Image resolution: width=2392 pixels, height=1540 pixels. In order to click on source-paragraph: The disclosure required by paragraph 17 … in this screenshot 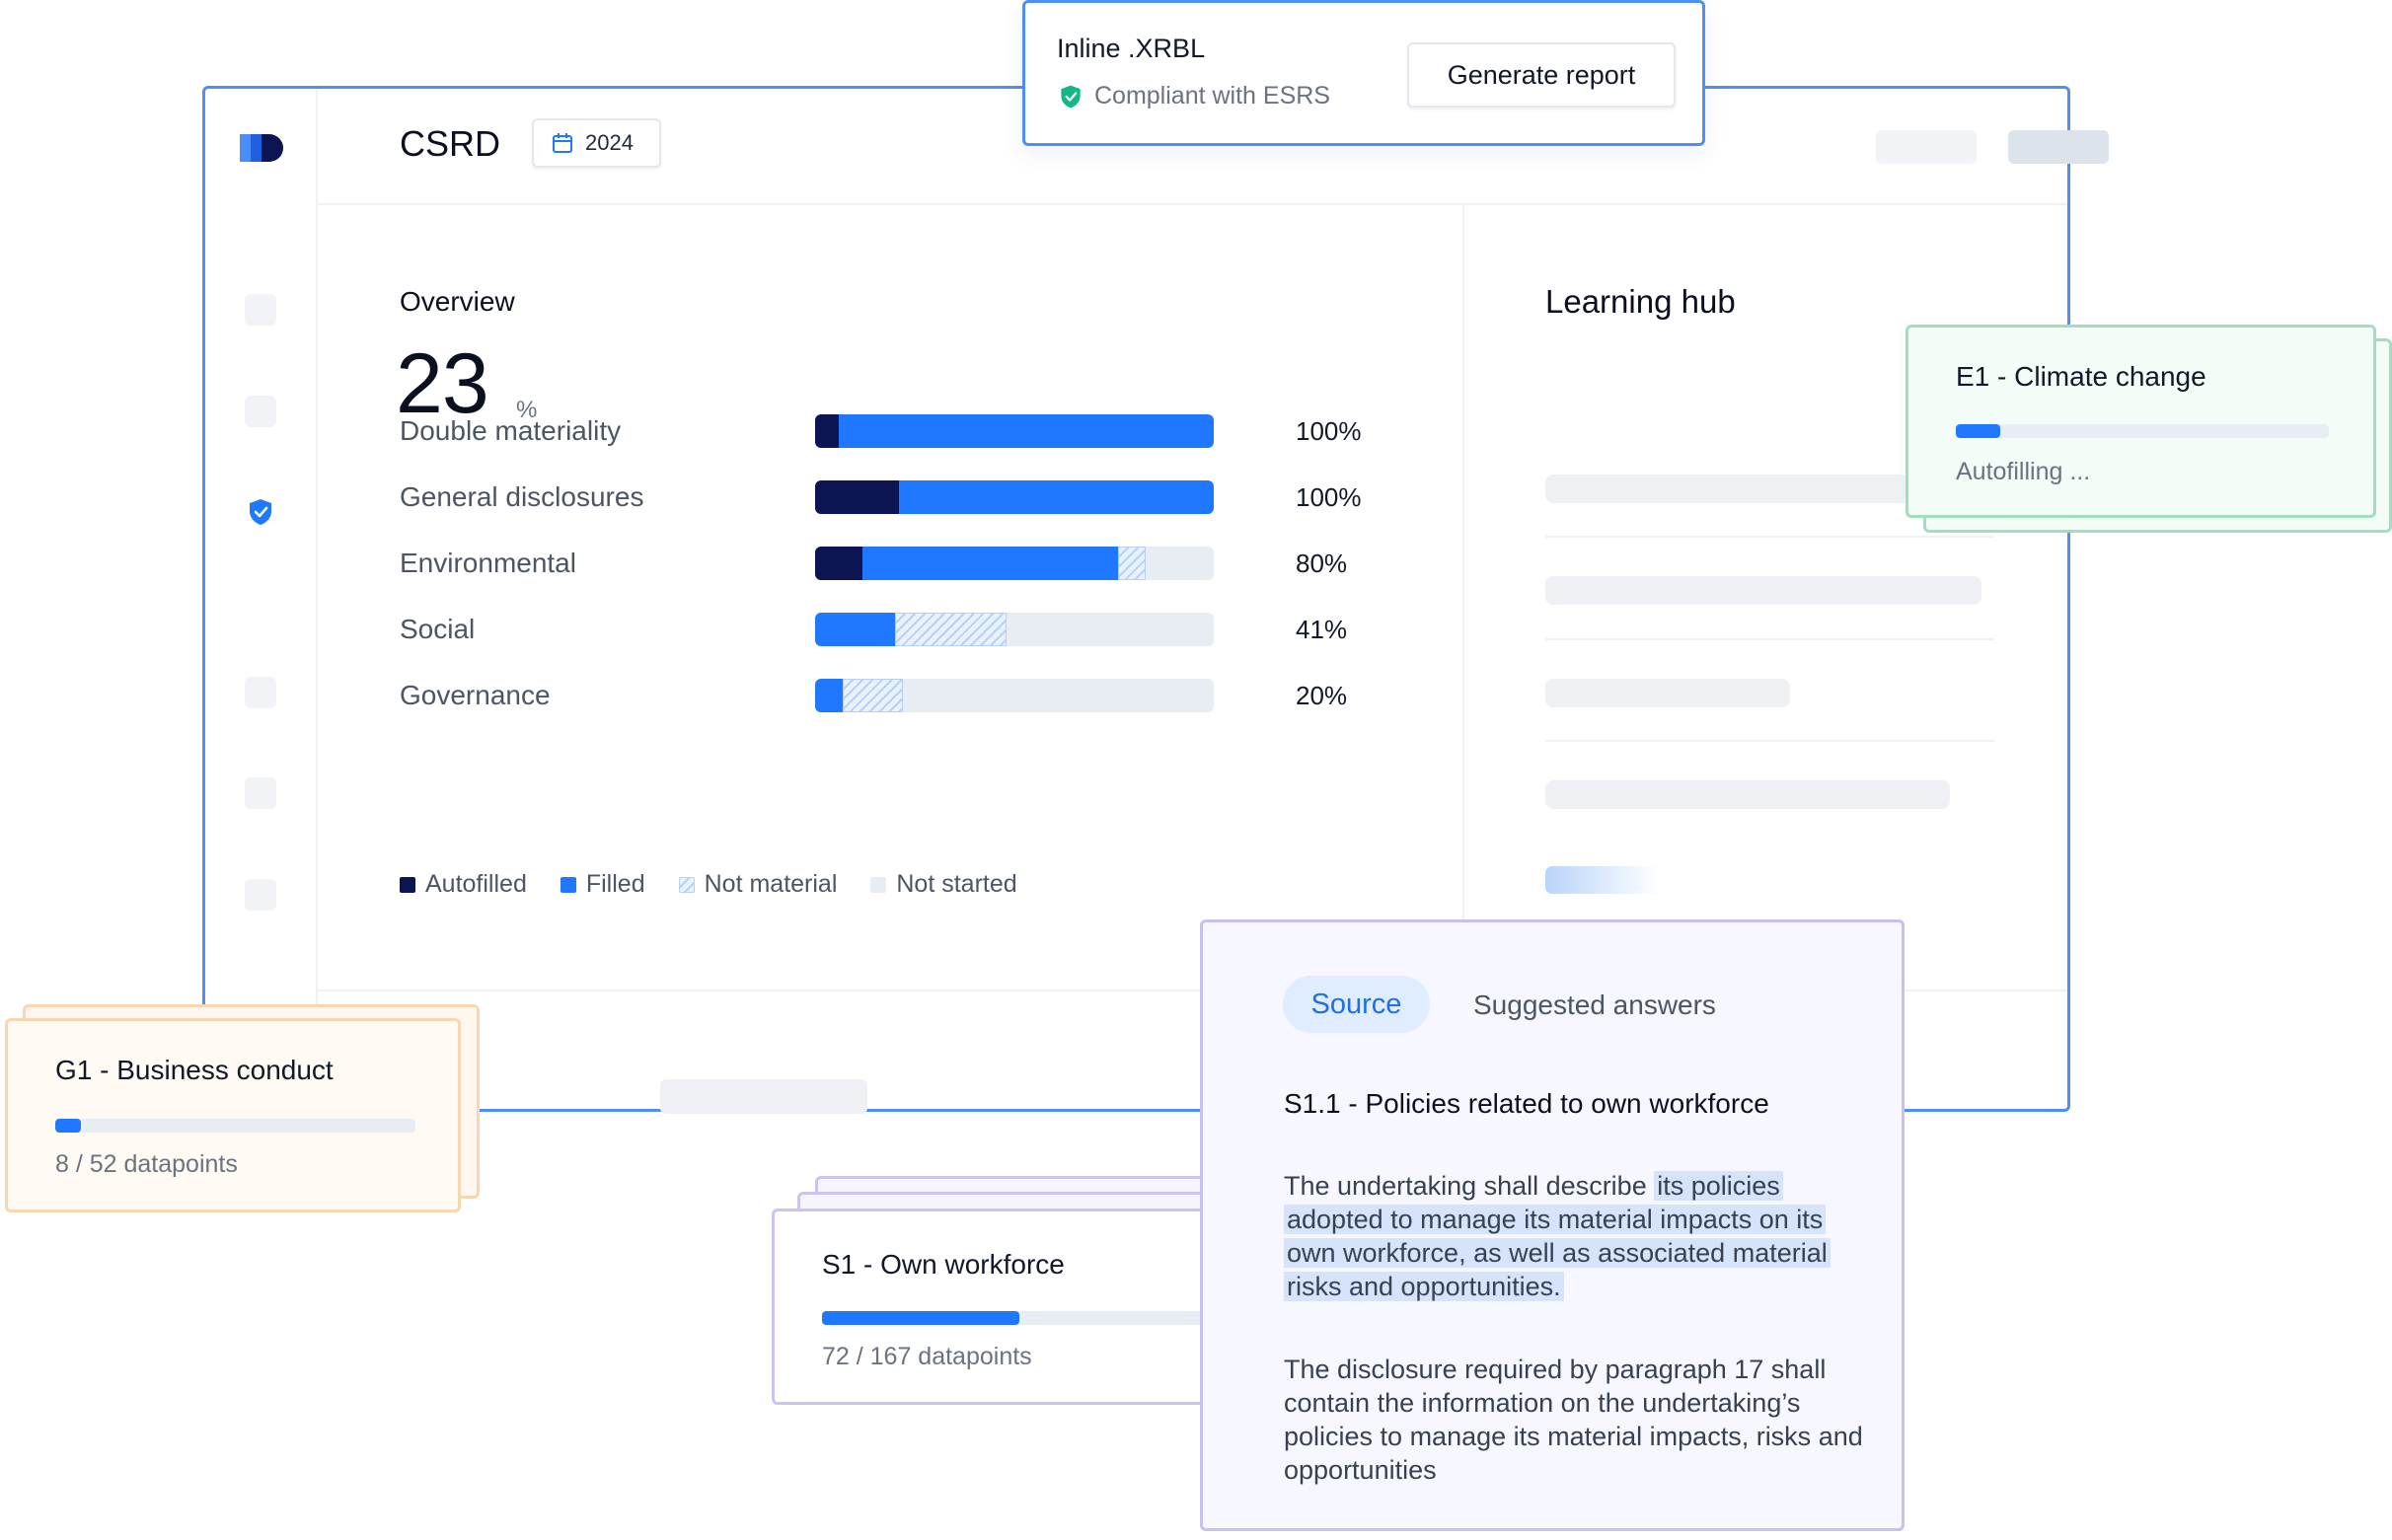, I will do `click(1573, 1420)`.